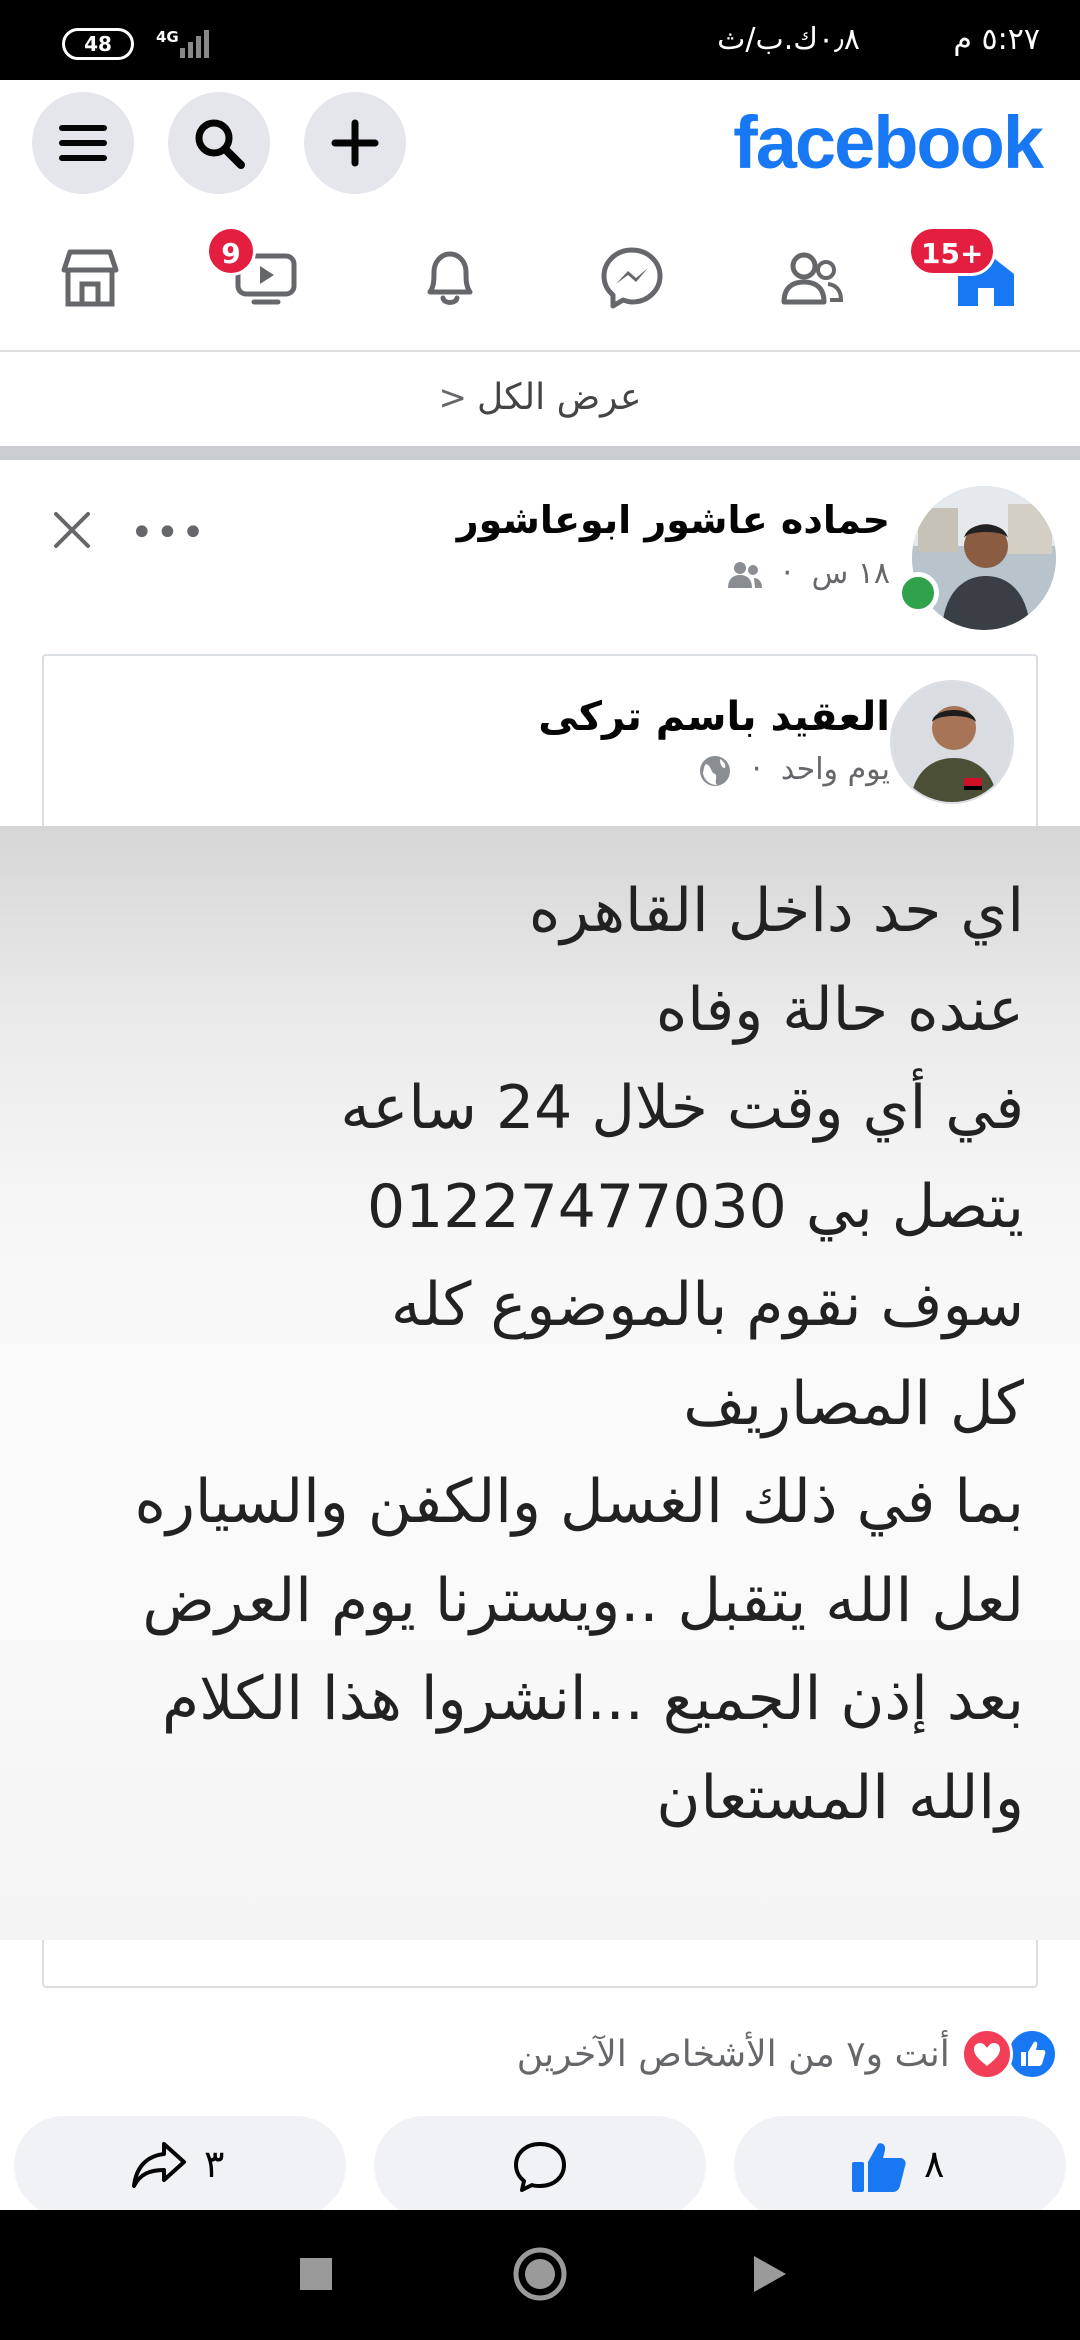 The width and height of the screenshot is (1080, 2340). Describe the element at coordinates (214, 2164) in the screenshot. I see `share-count: ٣` at that location.